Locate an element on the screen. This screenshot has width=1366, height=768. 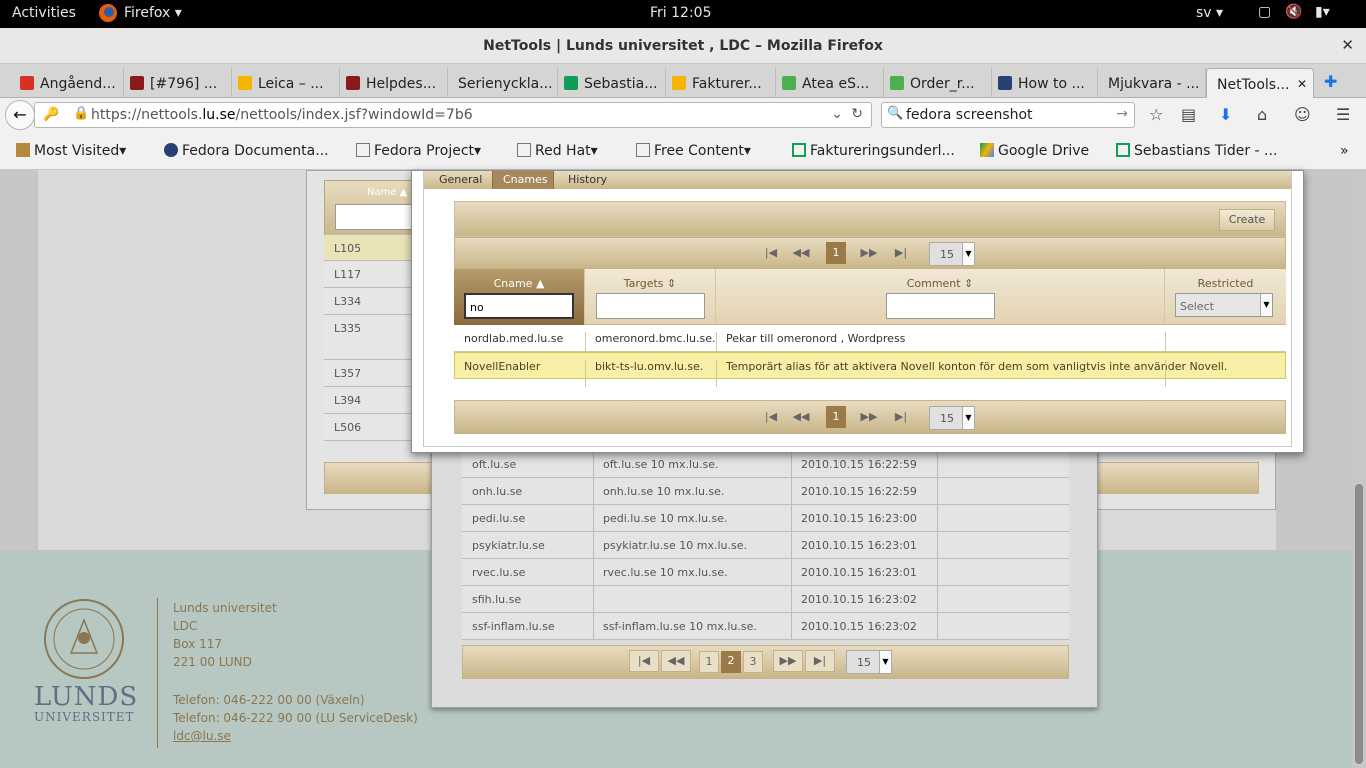
url-dropdown-icon: ⌄ is located at coordinates (837, 114).